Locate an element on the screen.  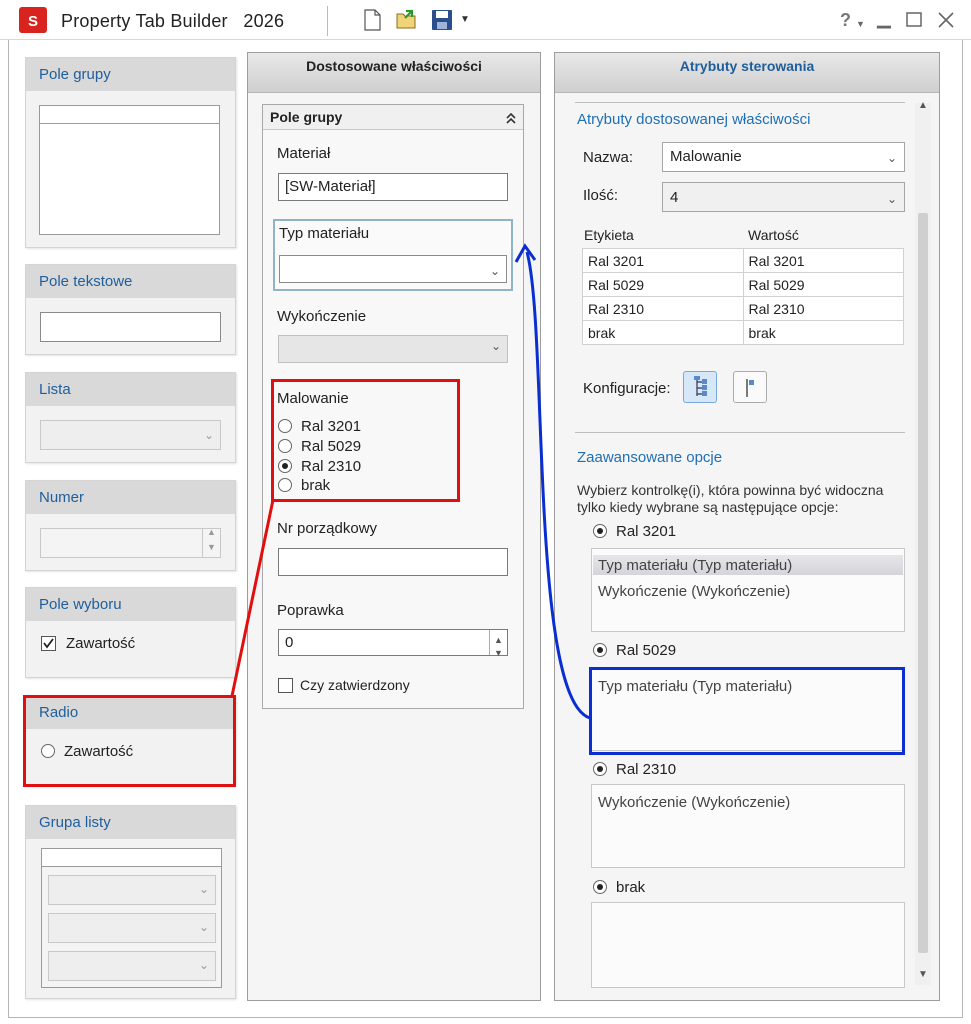
name-dropdown: Malowanie ⌄ is located at coordinates (783, 157).